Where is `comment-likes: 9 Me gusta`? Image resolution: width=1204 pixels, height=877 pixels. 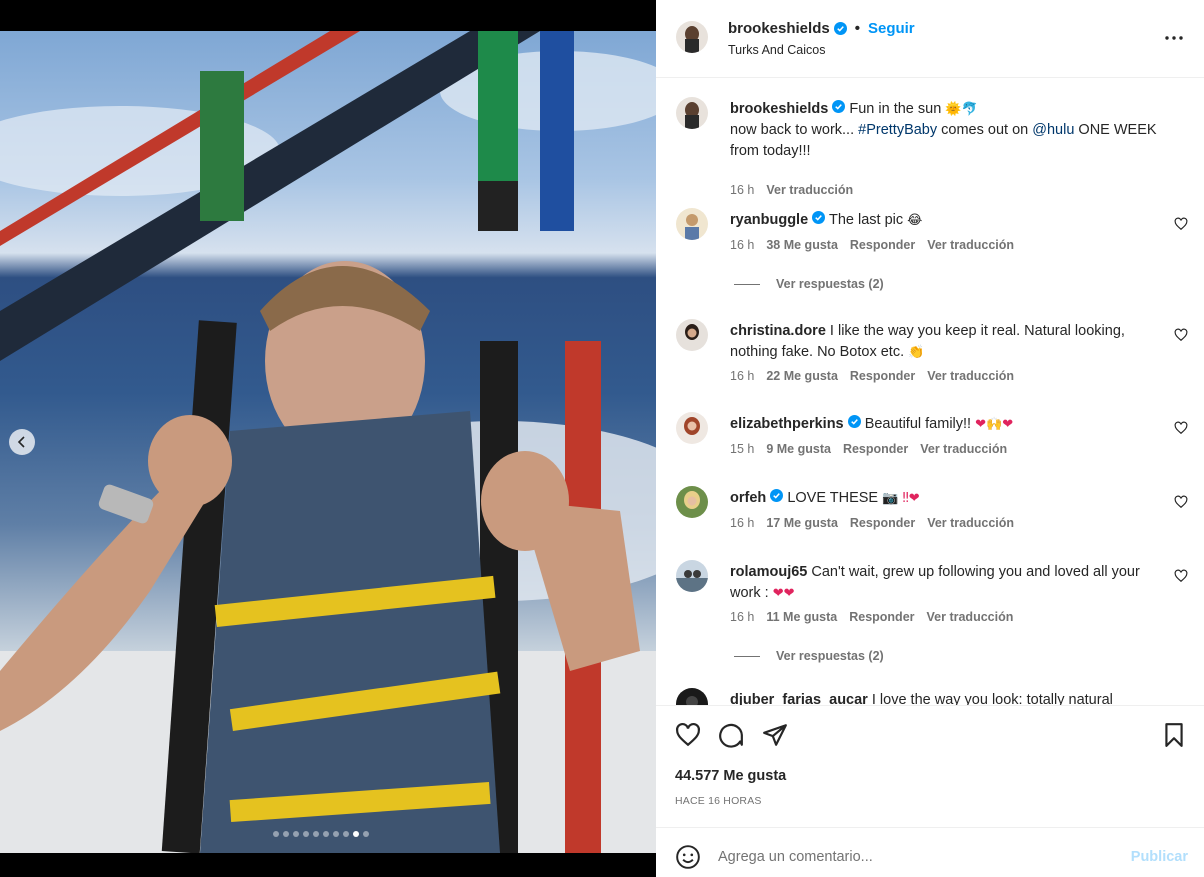
comment-likes: 9 Me gusta is located at coordinates (798, 449).